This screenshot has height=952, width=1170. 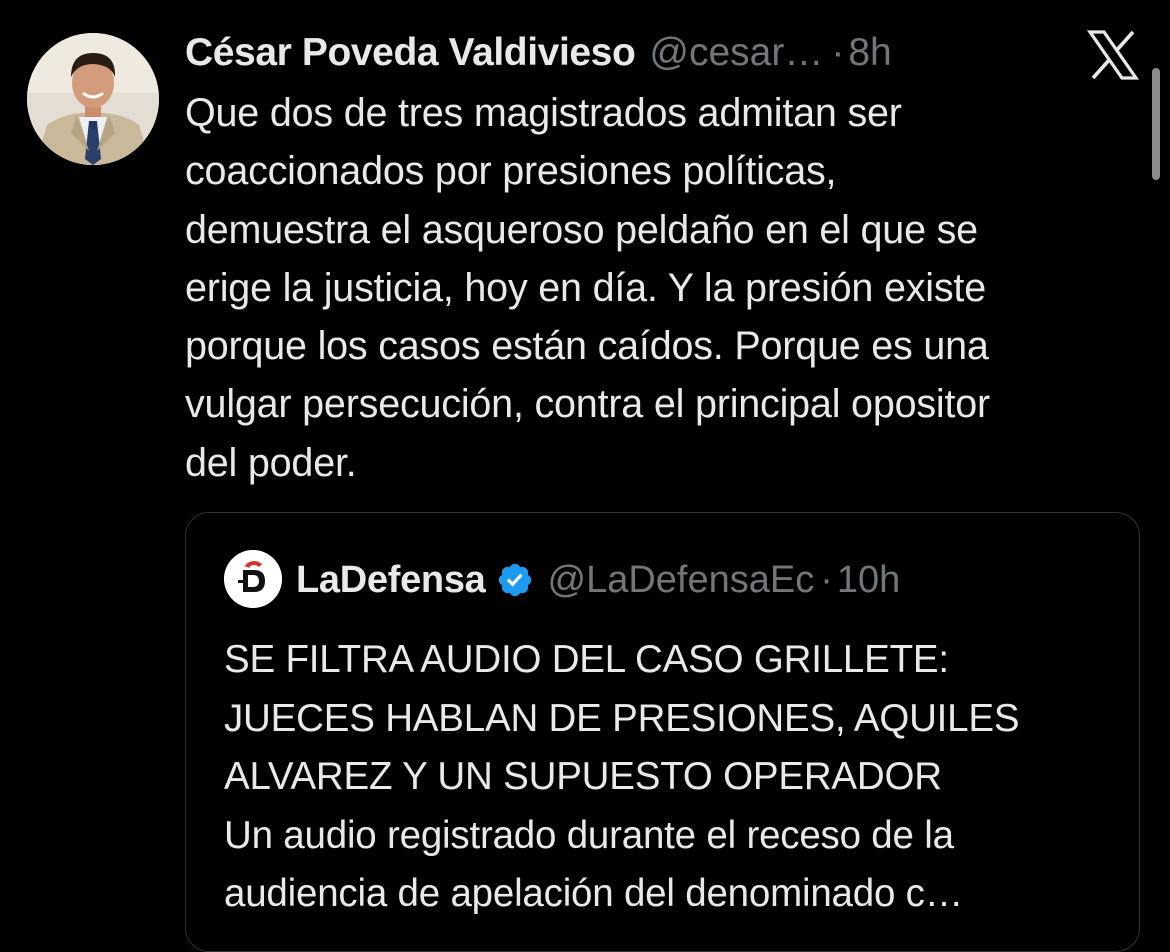 What do you see at coordinates (410, 53) in the screenshot?
I see `author-display-name: César Poveda Valdivieso` at bounding box center [410, 53].